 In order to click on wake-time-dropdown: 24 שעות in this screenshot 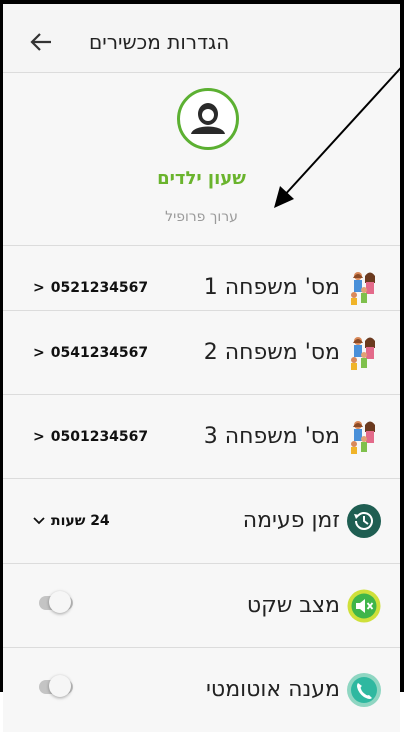, I will do `click(71, 521)`.